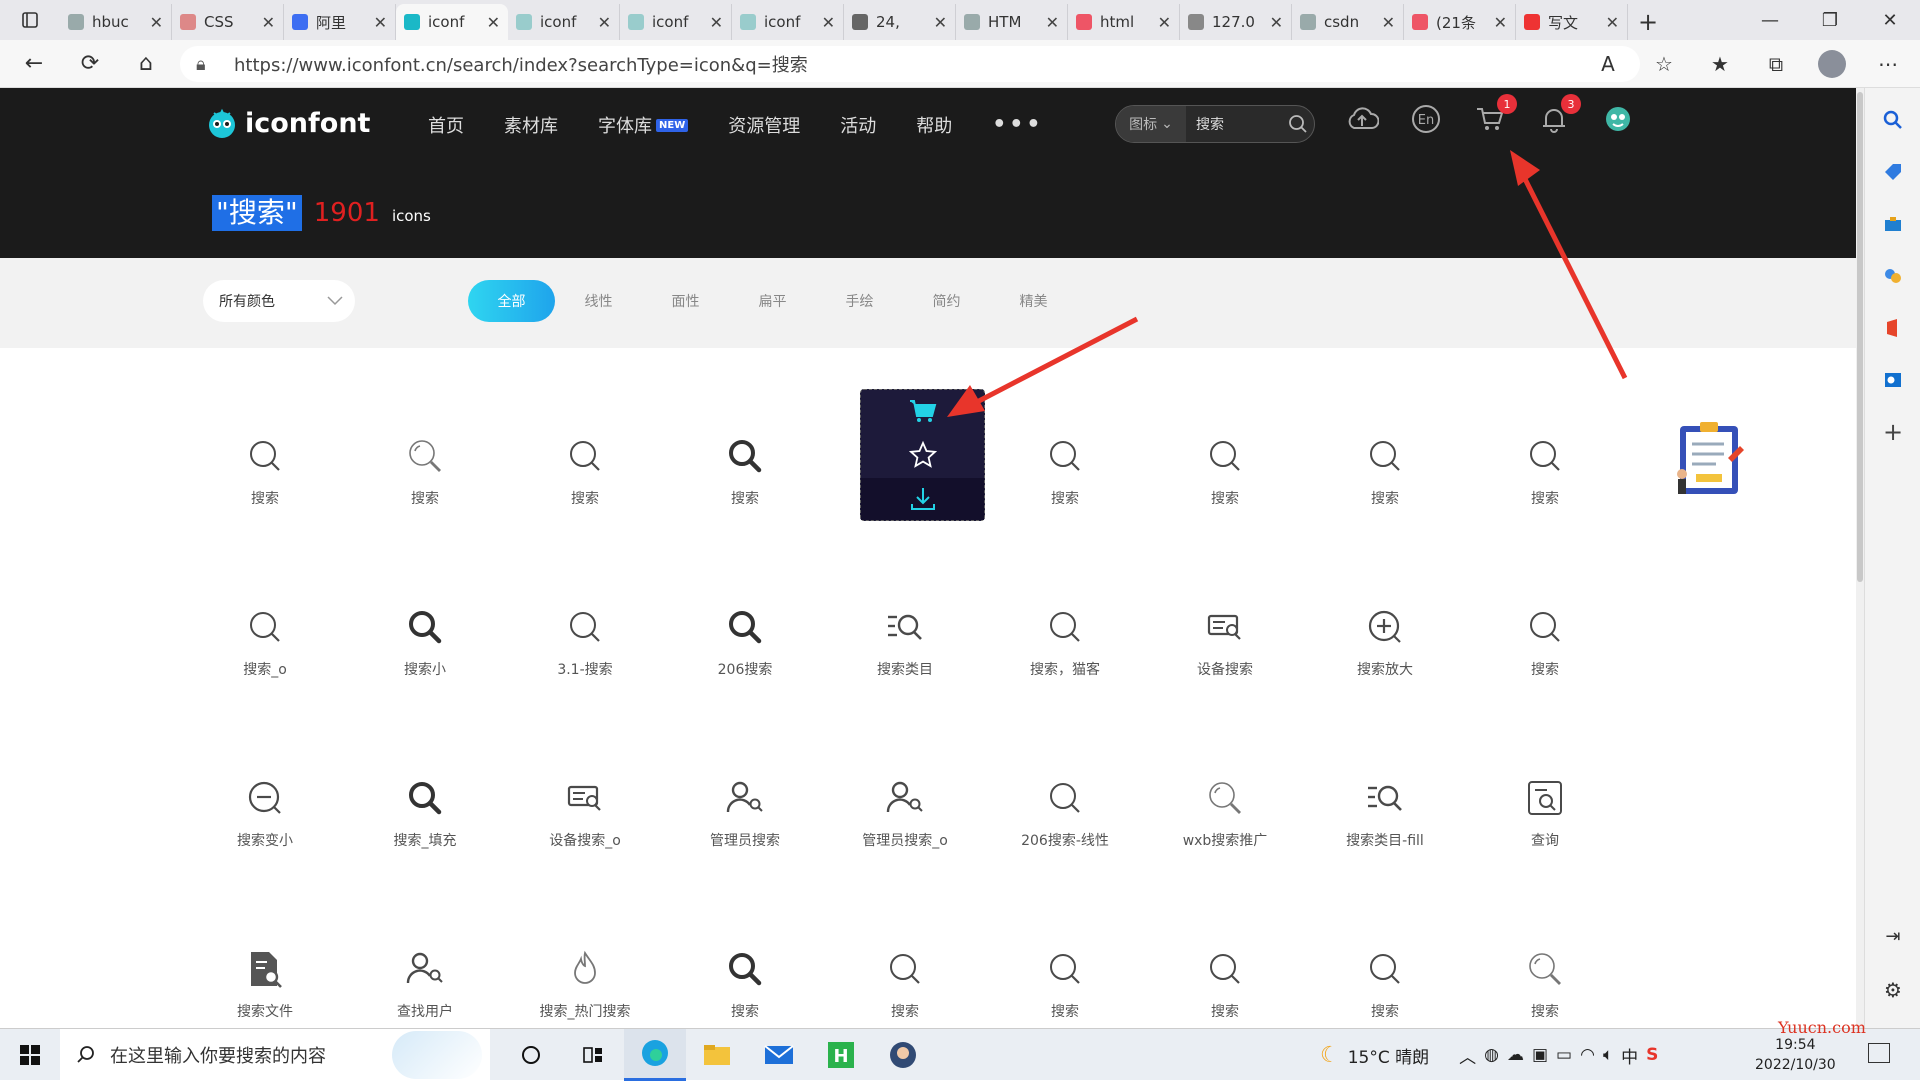 This screenshot has height=1081, width=1920. I want to click on icon-card: 查找用户, so click(425, 964).